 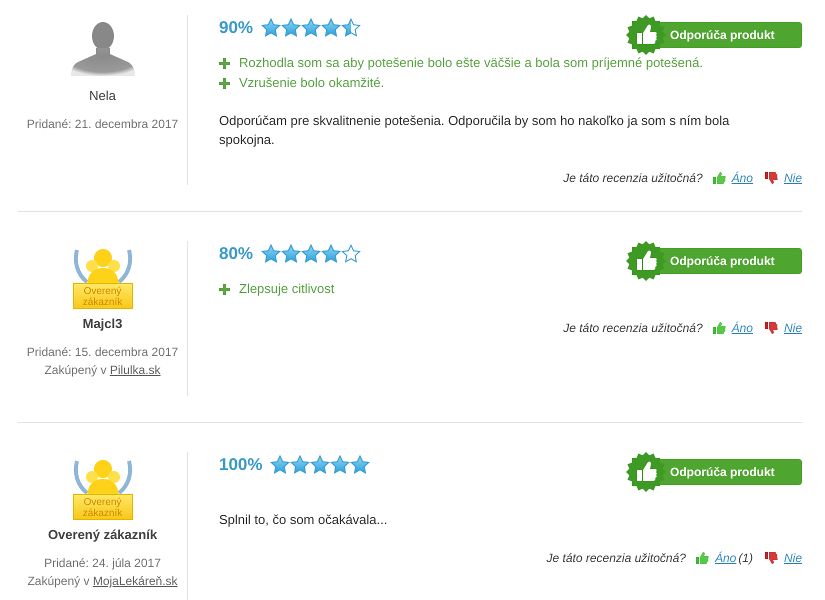 I want to click on author-name: Majcl3, so click(x=102, y=323).